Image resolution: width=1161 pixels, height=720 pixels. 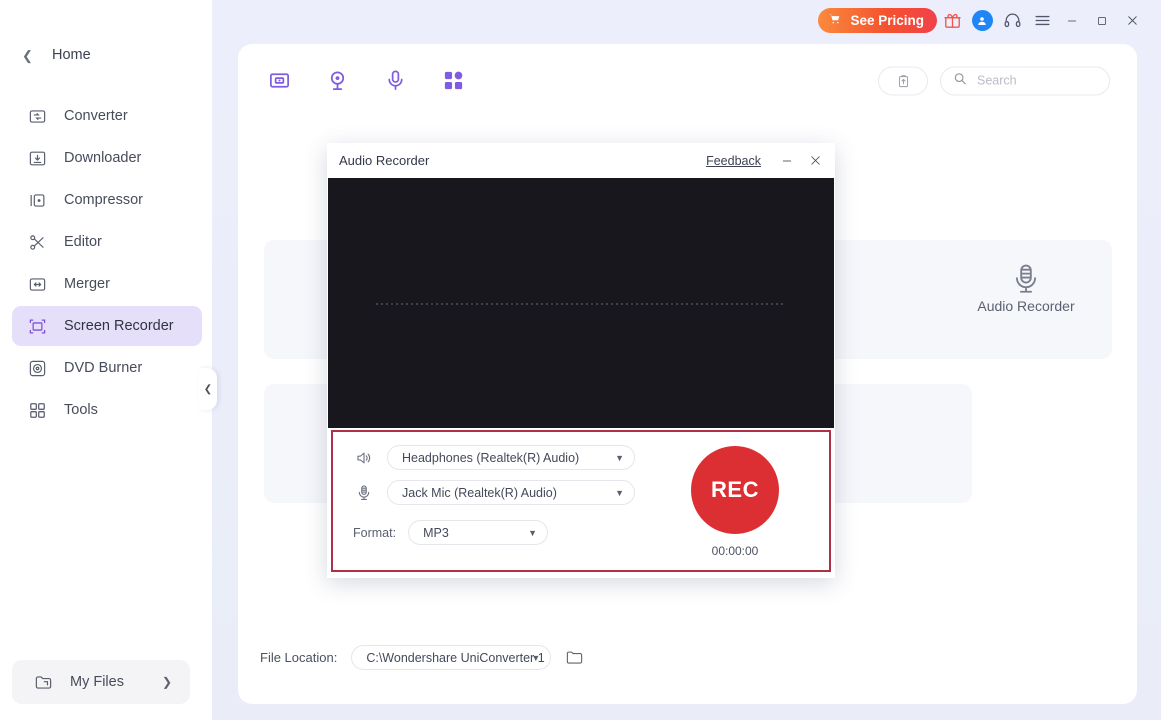 What do you see at coordinates (1102, 21) in the screenshot?
I see `window-maximize-button` at bounding box center [1102, 21].